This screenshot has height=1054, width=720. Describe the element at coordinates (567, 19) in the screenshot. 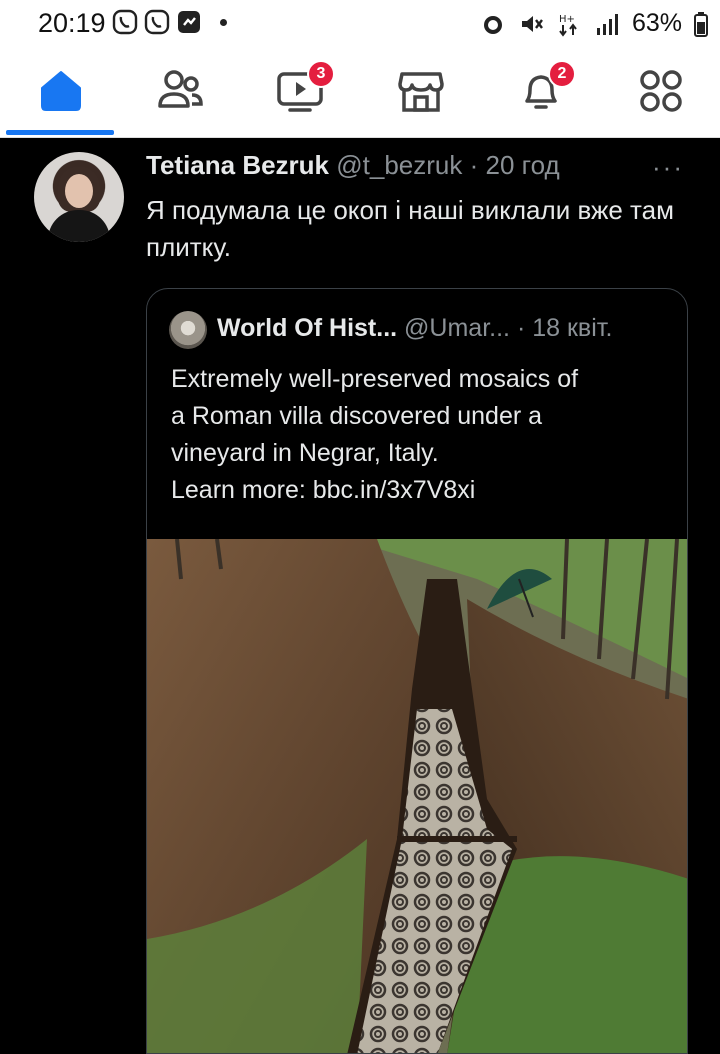

I see `svg-text: H+` at that location.